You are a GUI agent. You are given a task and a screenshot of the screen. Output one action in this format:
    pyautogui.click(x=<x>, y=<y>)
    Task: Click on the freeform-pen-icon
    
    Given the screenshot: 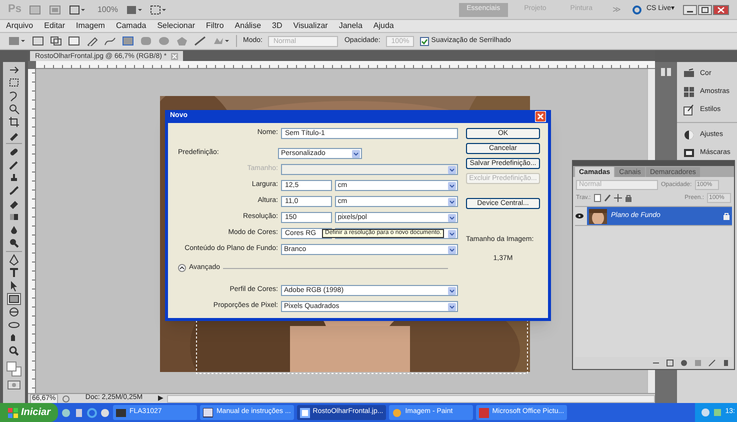 What is the action you would take?
    pyautogui.click(x=110, y=41)
    